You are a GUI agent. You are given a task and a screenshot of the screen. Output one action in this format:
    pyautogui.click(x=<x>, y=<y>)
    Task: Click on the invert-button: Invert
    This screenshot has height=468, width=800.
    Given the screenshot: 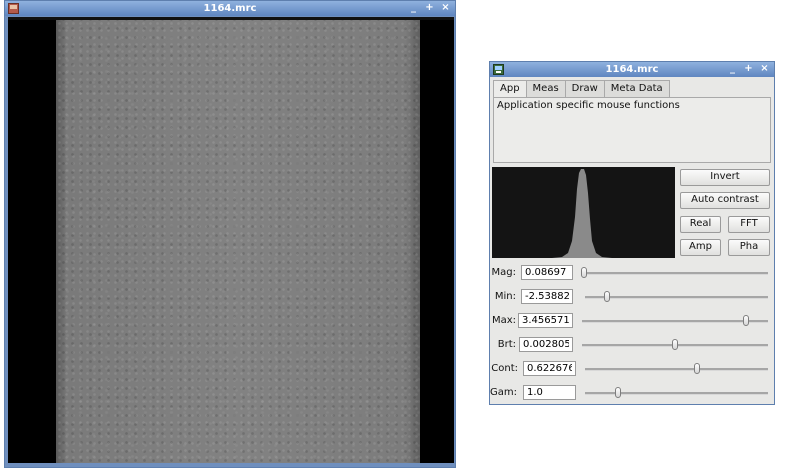 What is the action you would take?
    pyautogui.click(x=725, y=177)
    